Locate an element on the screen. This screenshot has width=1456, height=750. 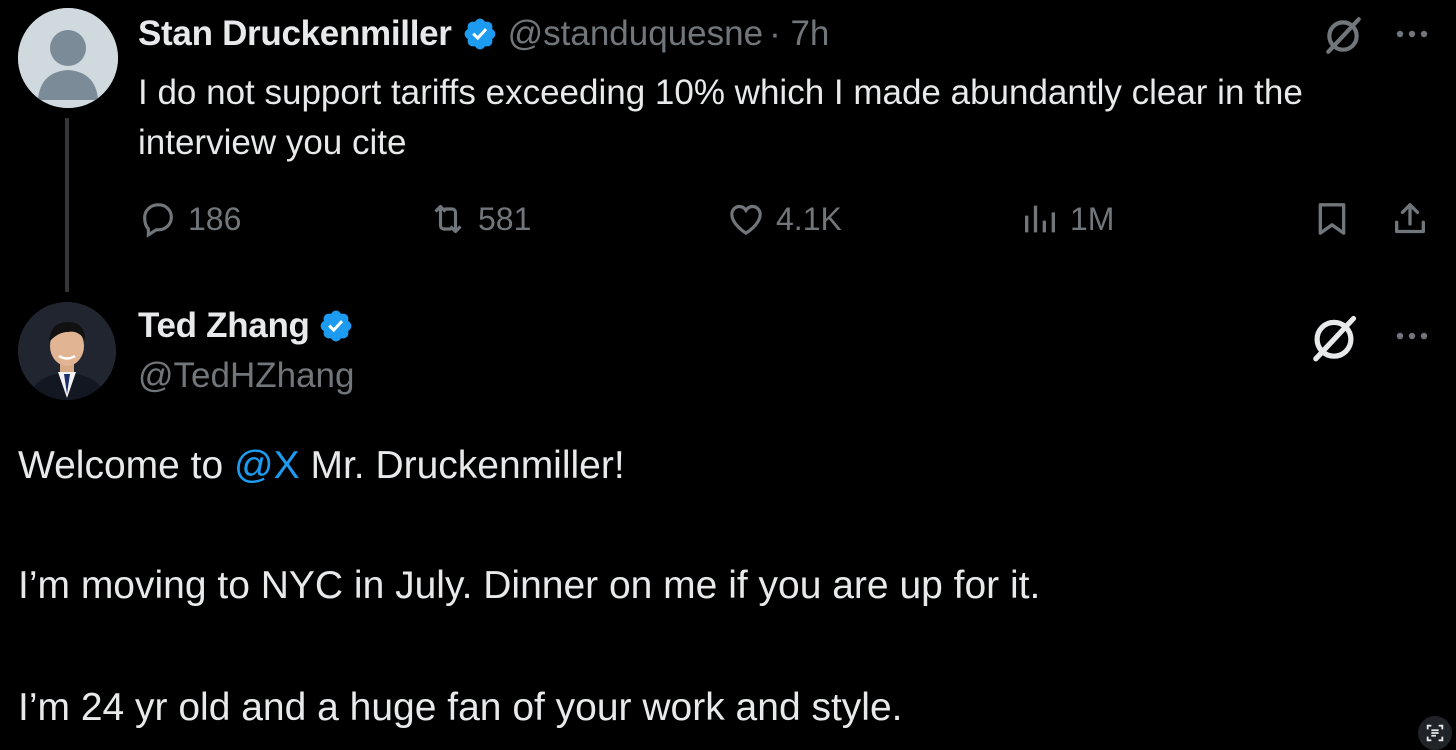
author-name: Ted Zhang is located at coordinates (224, 326).